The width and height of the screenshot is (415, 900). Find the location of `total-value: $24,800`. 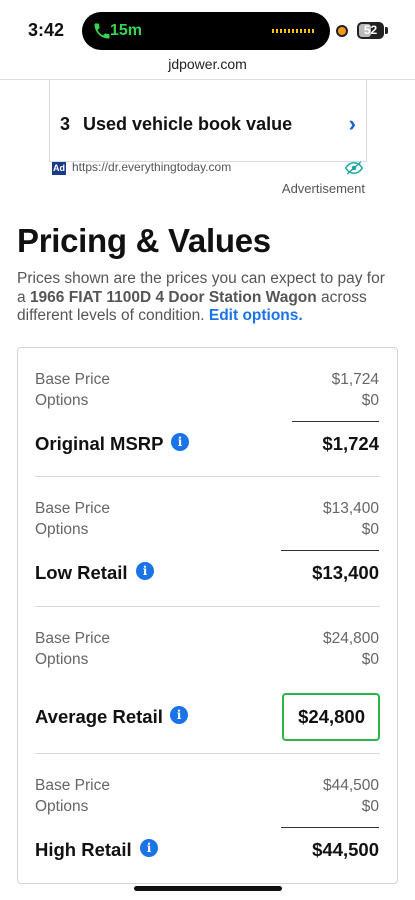

total-value: $24,800 is located at coordinates (331, 716).